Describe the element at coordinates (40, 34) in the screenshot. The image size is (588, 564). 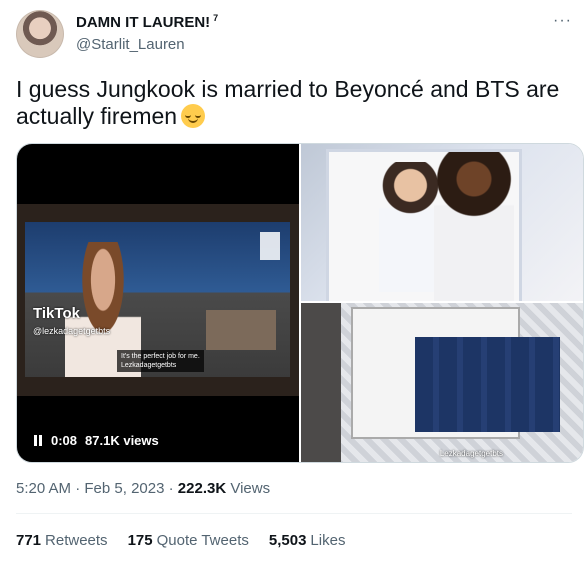
I see `avatar` at that location.